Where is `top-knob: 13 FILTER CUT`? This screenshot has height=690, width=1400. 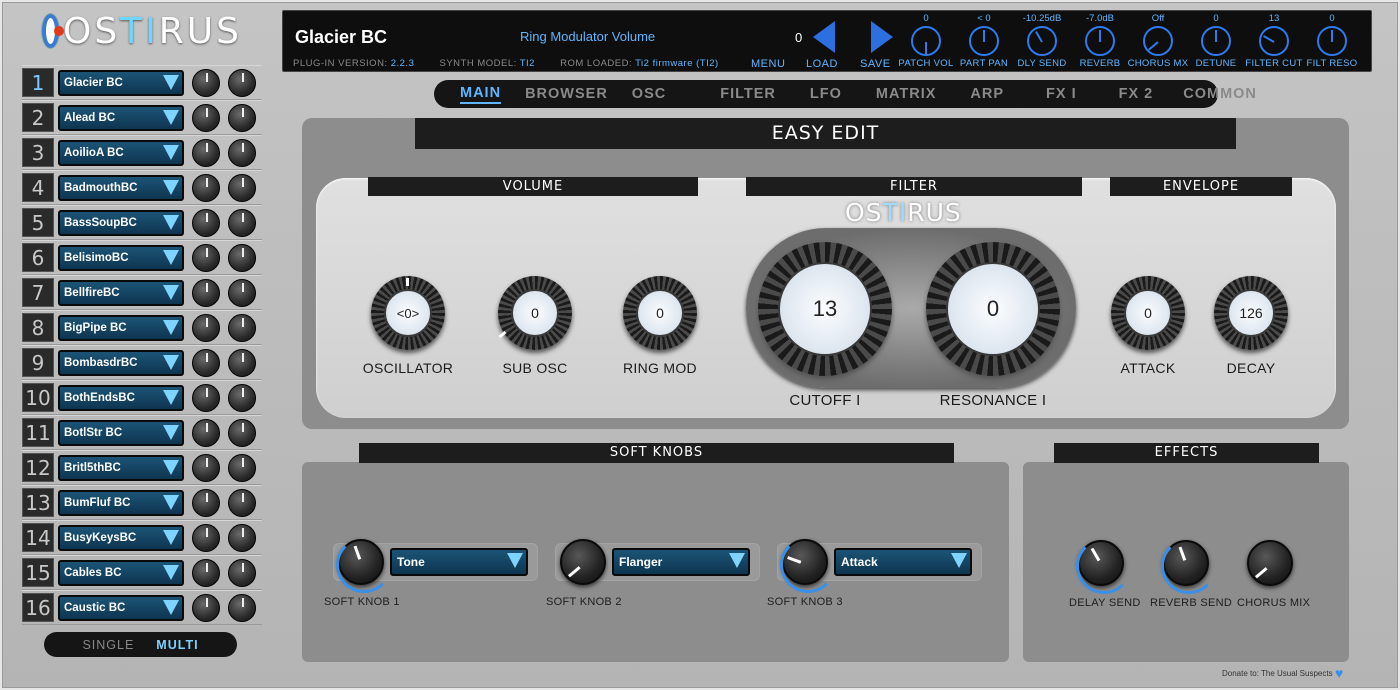 top-knob: 13 FILTER CUT is located at coordinates (1274, 41).